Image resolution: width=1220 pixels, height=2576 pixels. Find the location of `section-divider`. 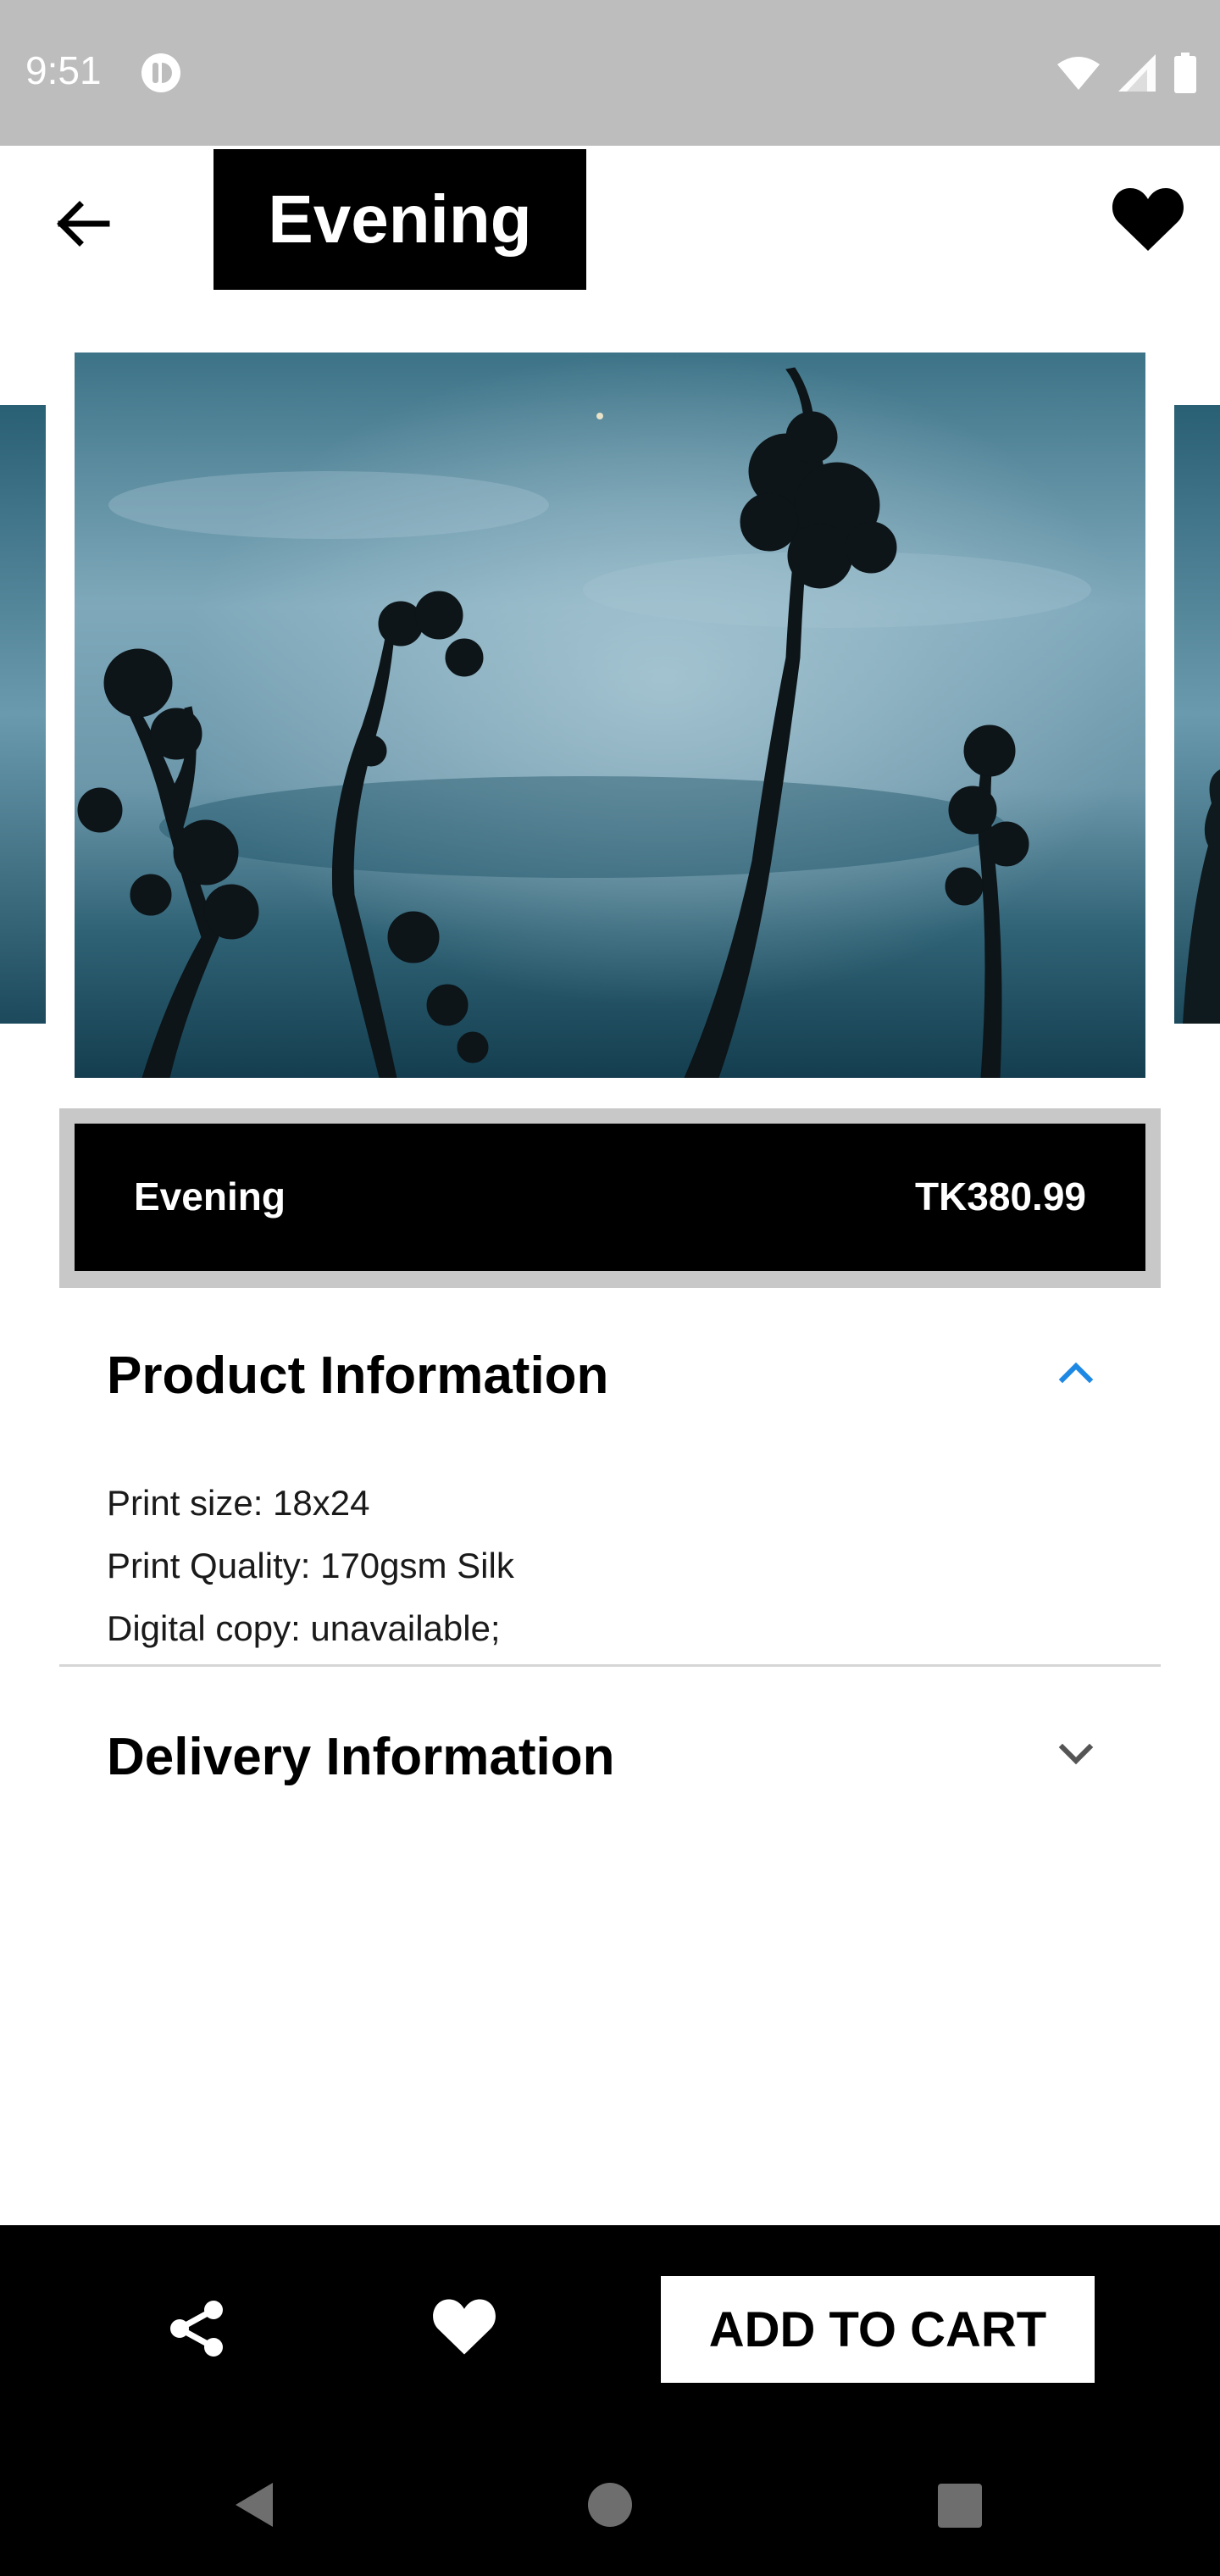

section-divider is located at coordinates (610, 1665).